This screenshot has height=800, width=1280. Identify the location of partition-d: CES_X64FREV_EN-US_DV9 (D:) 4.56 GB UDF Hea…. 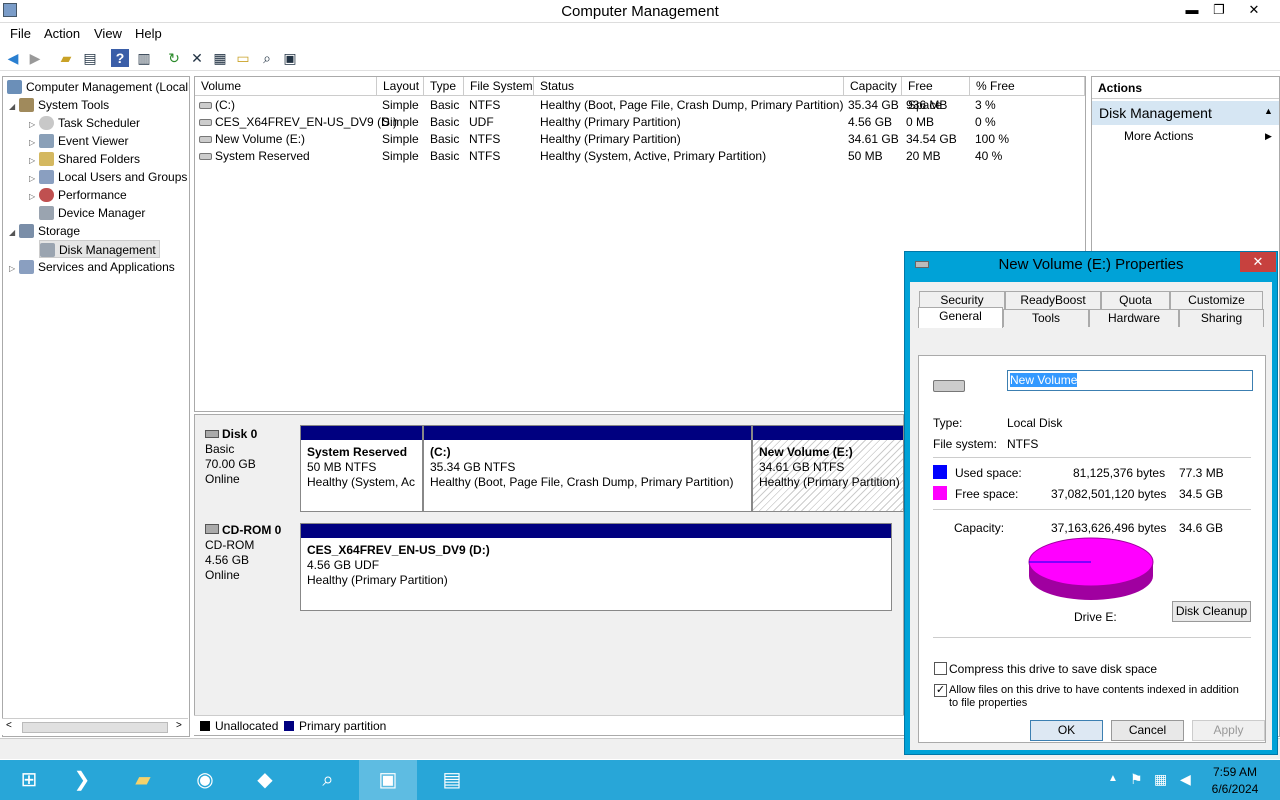
(596, 567).